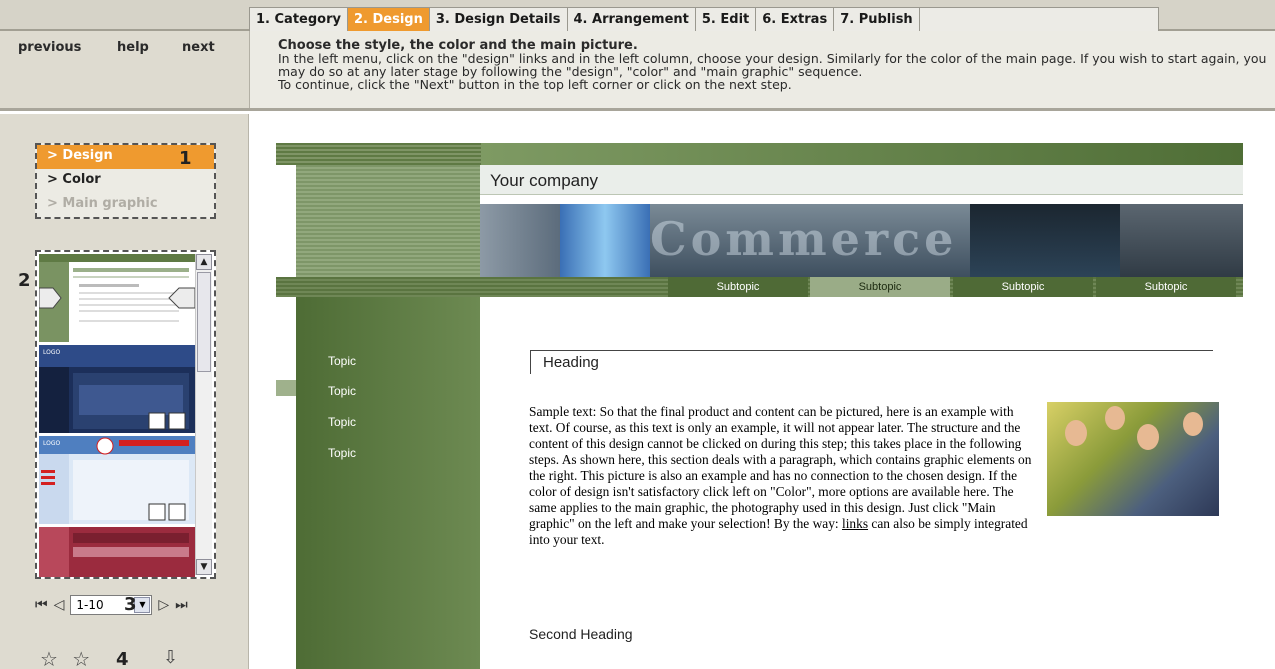 The image size is (1275, 669). I want to click on first-page-icon: ⏮, so click(41, 605).